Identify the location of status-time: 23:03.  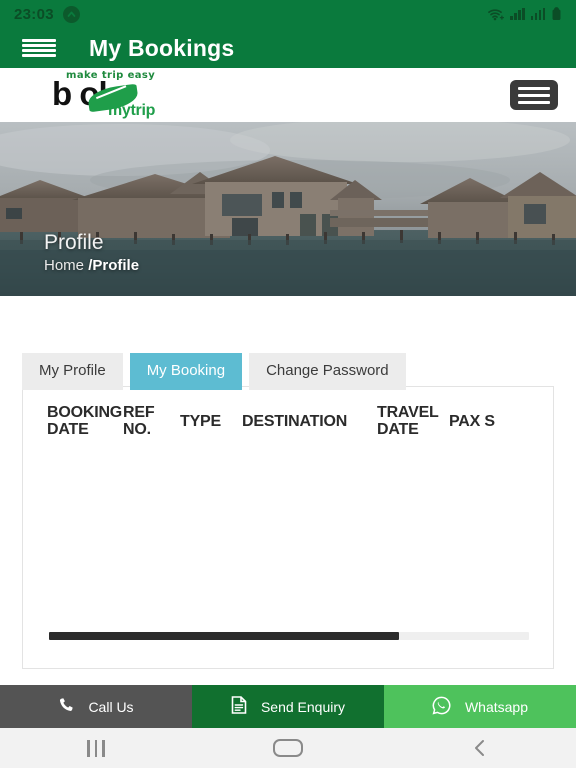
(34, 14).